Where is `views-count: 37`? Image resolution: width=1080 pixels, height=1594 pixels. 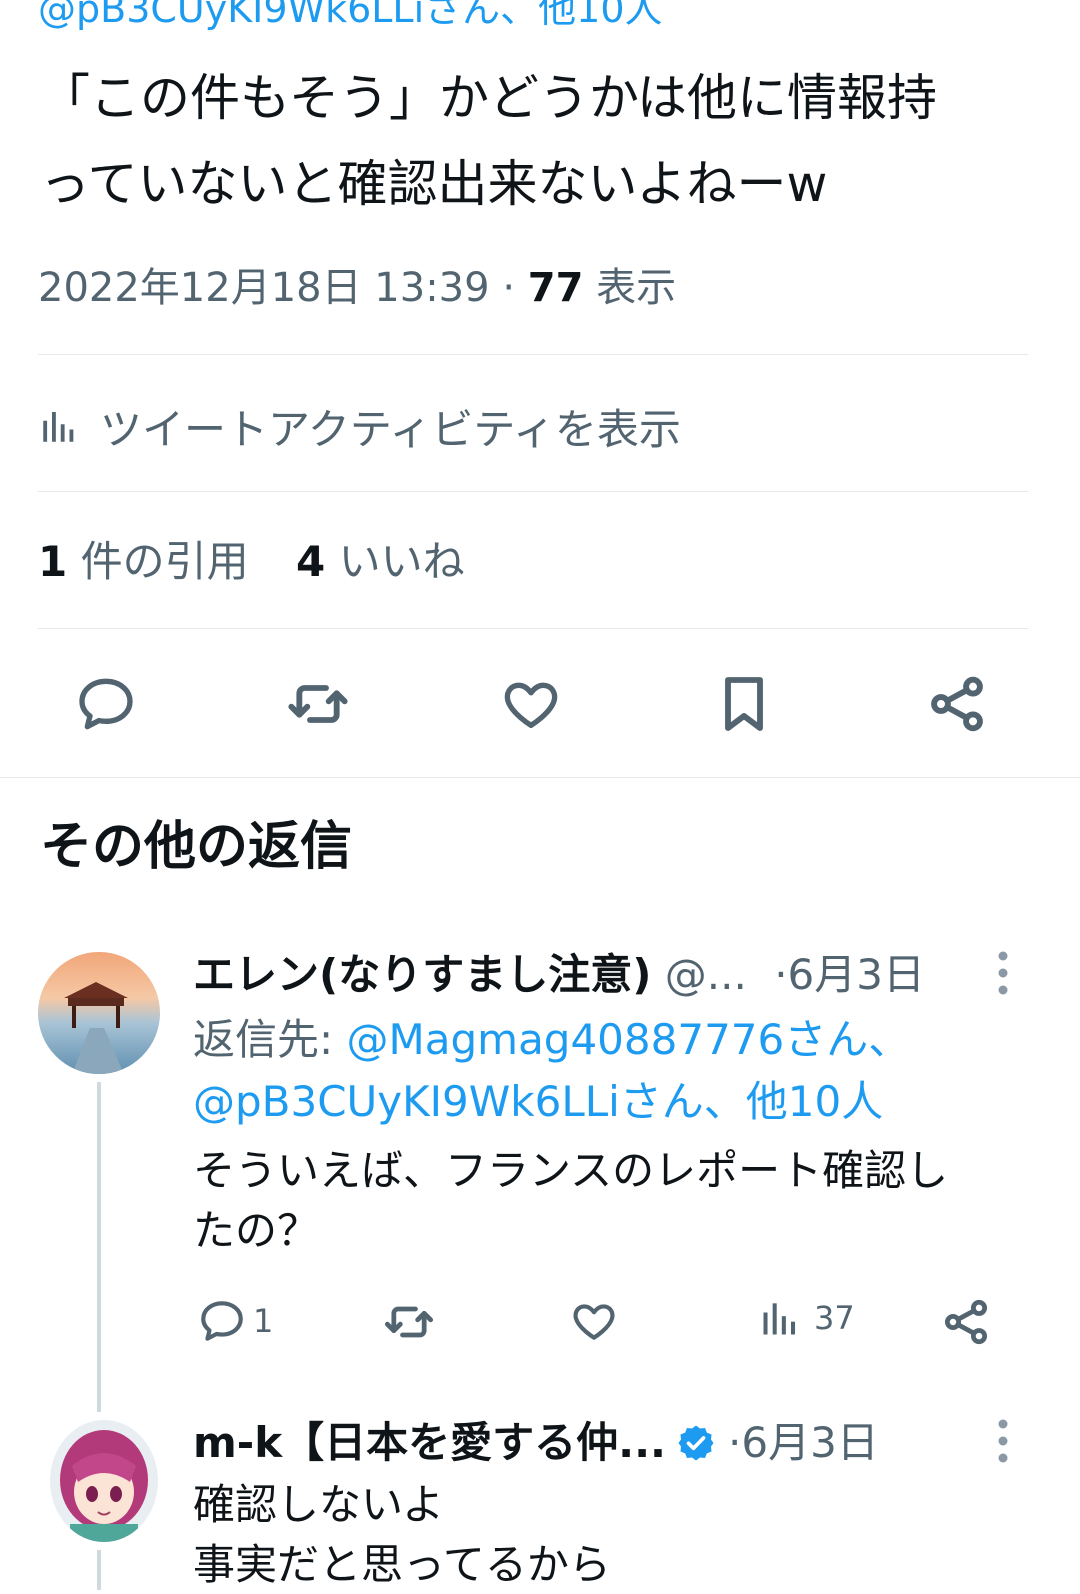 views-count: 37 is located at coordinates (834, 1318).